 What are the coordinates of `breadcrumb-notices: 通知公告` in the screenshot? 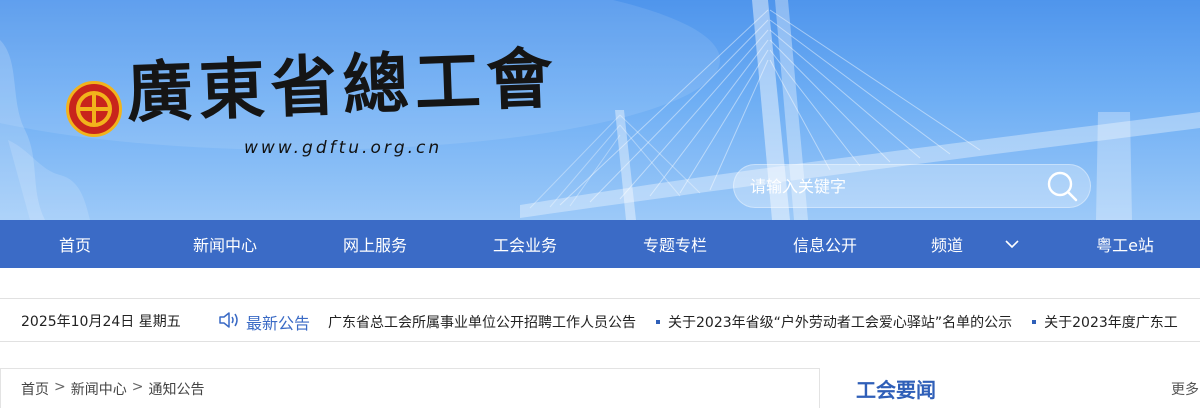 It's located at (176, 389).